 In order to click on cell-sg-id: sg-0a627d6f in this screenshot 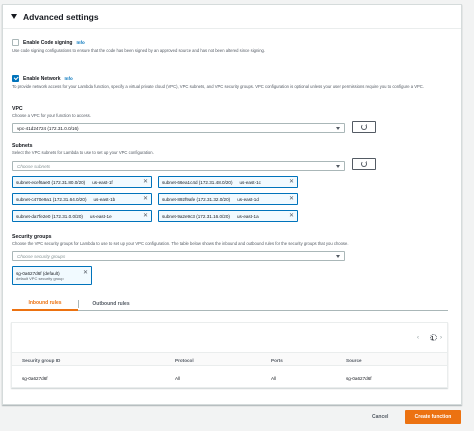, I will do `click(35, 378)`.